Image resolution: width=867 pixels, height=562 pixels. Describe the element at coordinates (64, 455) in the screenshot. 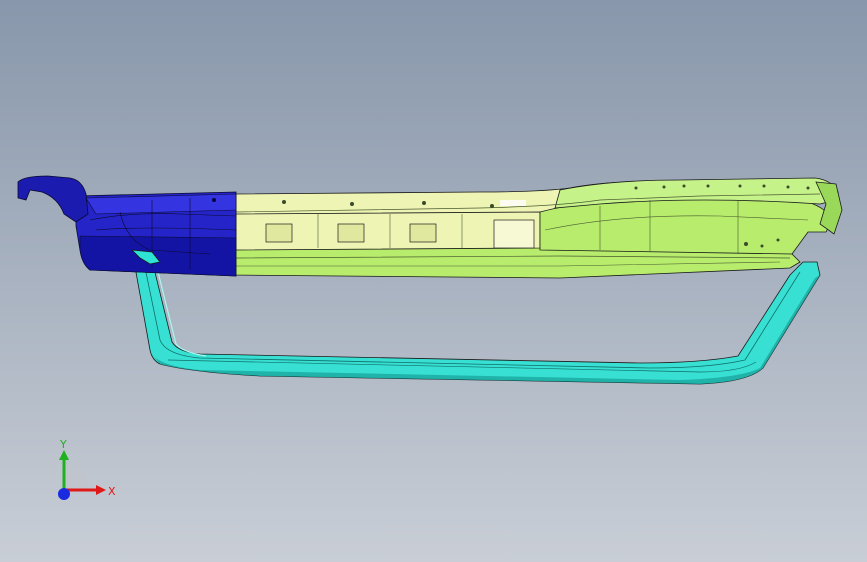

I see `y-axis-arrow-icon` at that location.